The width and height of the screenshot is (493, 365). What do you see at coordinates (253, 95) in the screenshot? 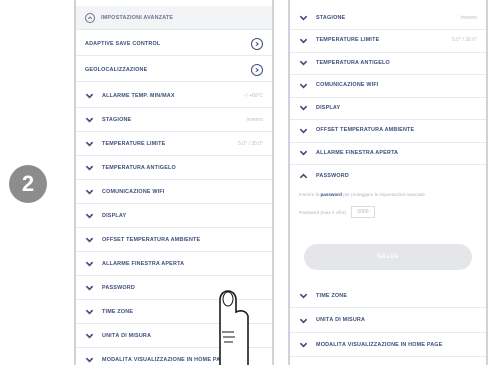
I see `settings-row-value: - / +60°C` at bounding box center [253, 95].